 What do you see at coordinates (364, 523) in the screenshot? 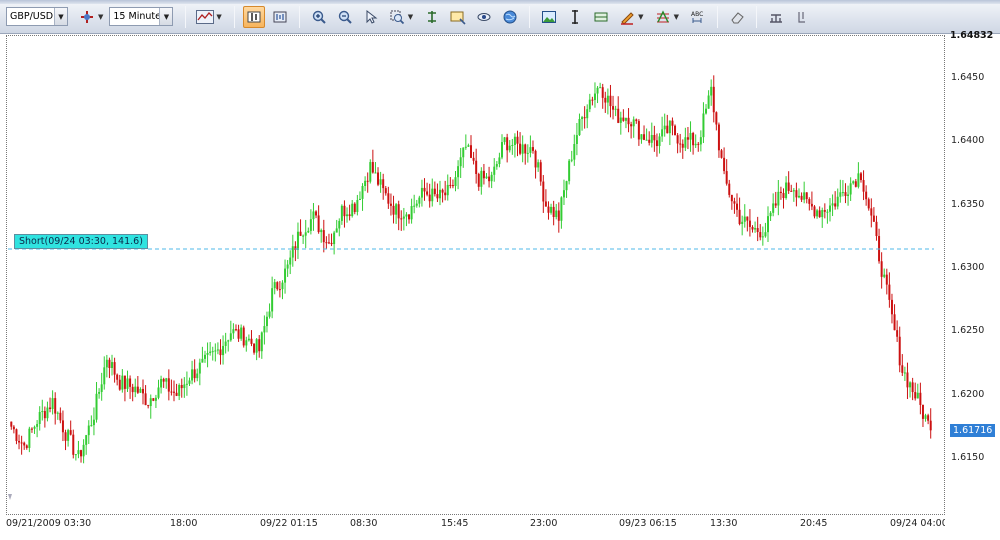
I see `time-axis-tick: 08:30` at bounding box center [364, 523].